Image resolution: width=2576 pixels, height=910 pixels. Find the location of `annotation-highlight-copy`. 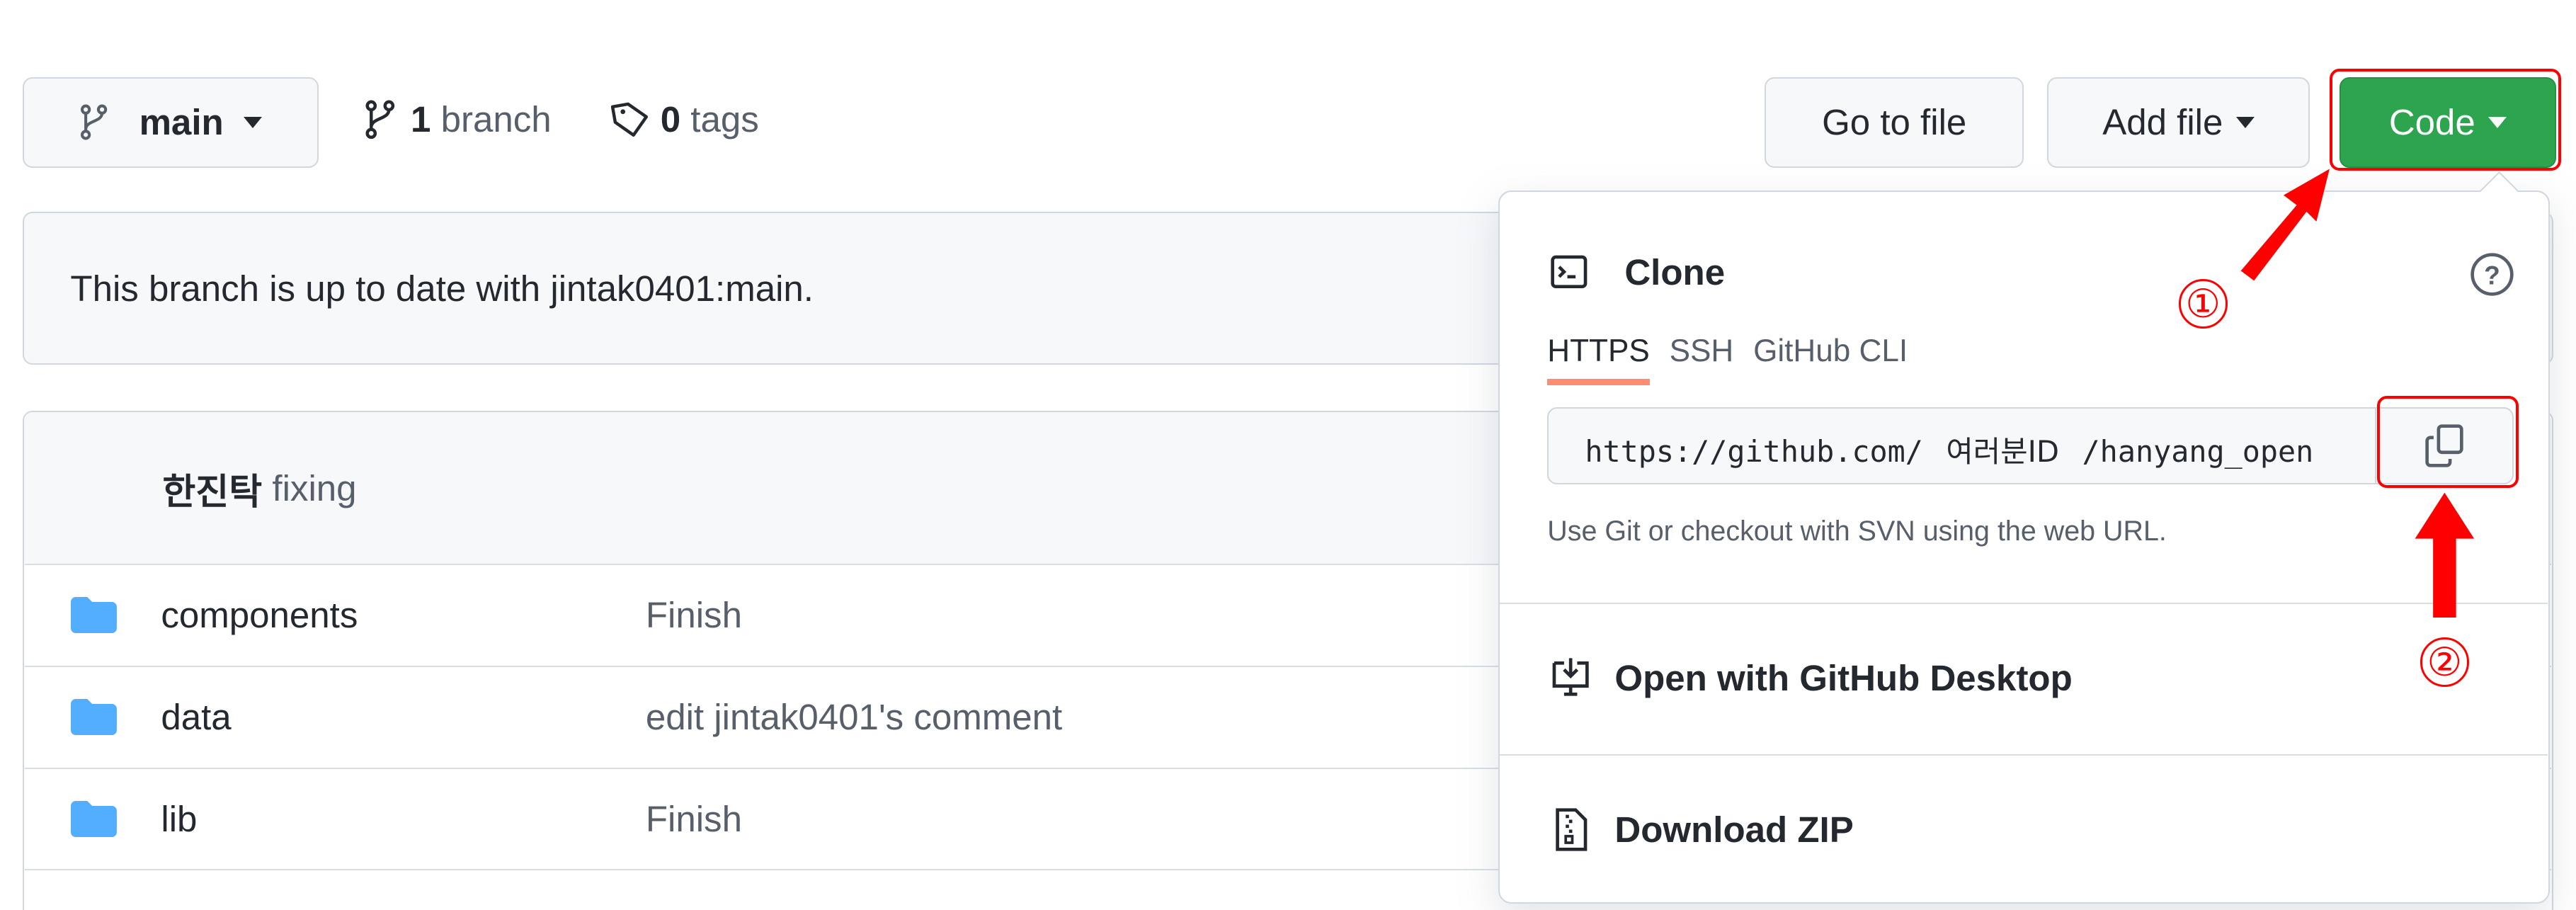

annotation-highlight-copy is located at coordinates (2448, 443).